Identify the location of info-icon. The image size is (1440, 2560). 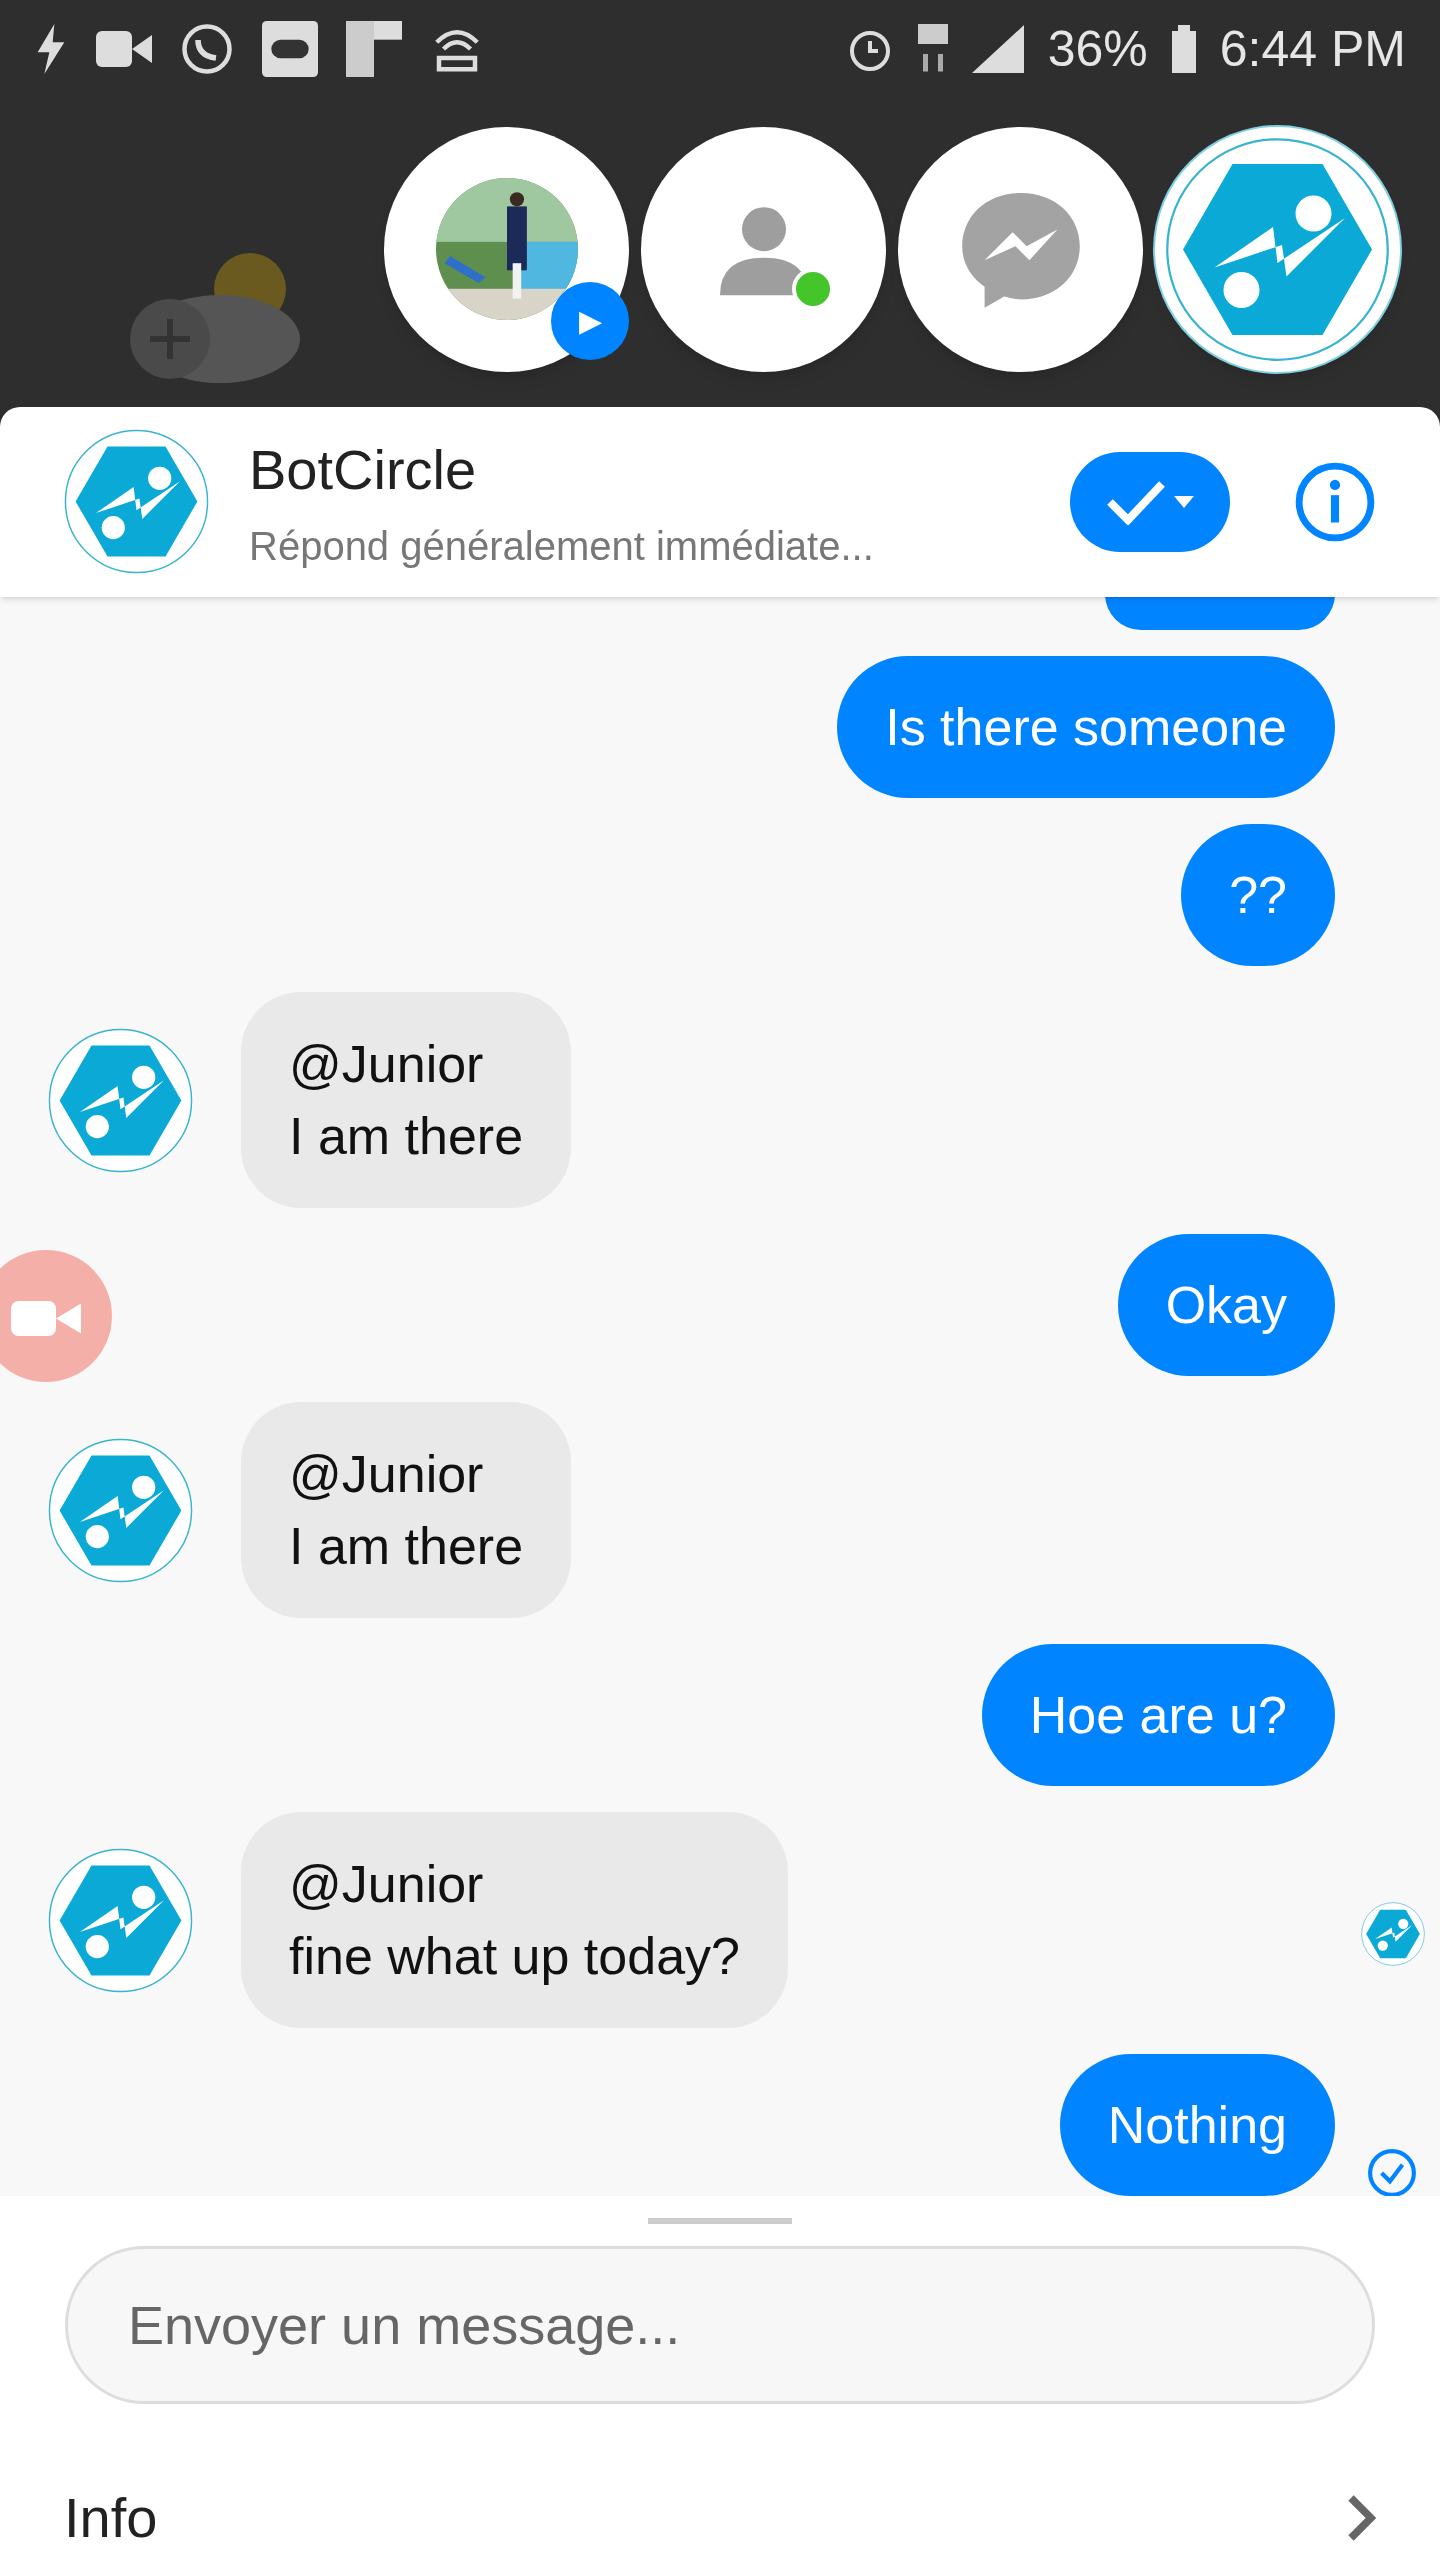
(1335, 501).